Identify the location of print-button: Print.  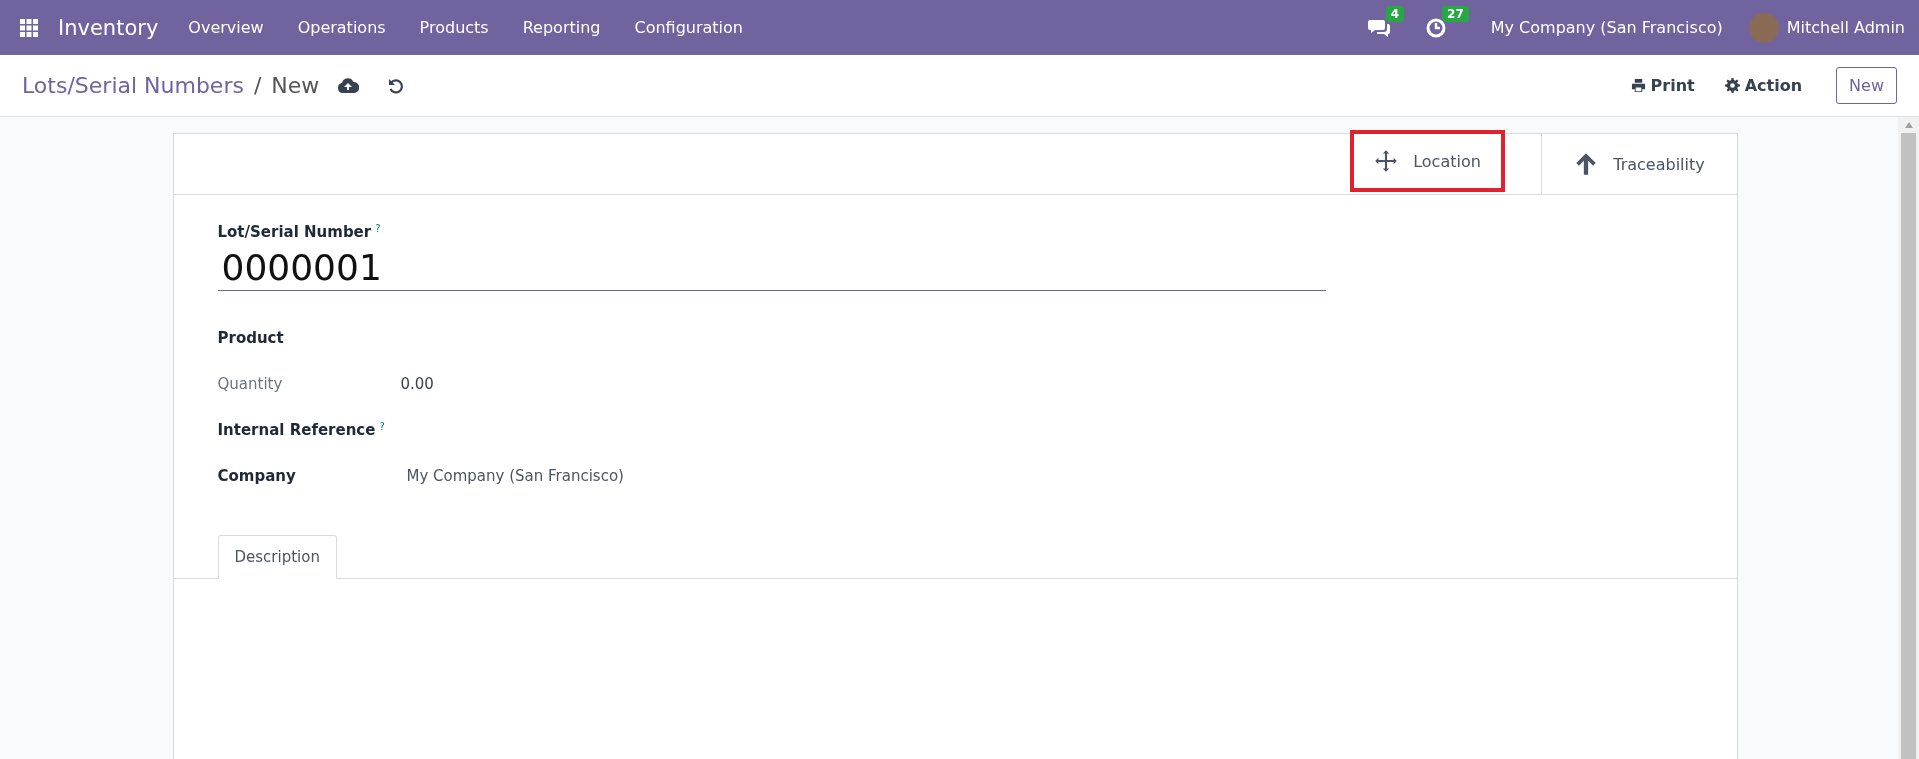
(1662, 85).